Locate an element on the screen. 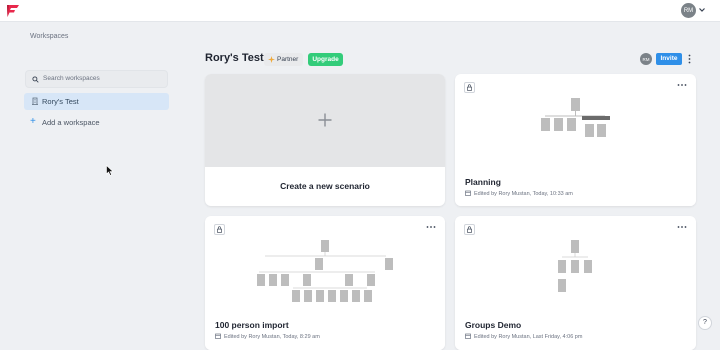 Image resolution: width=720 pixels, height=350 pixels. member-avatar: RM is located at coordinates (646, 59).